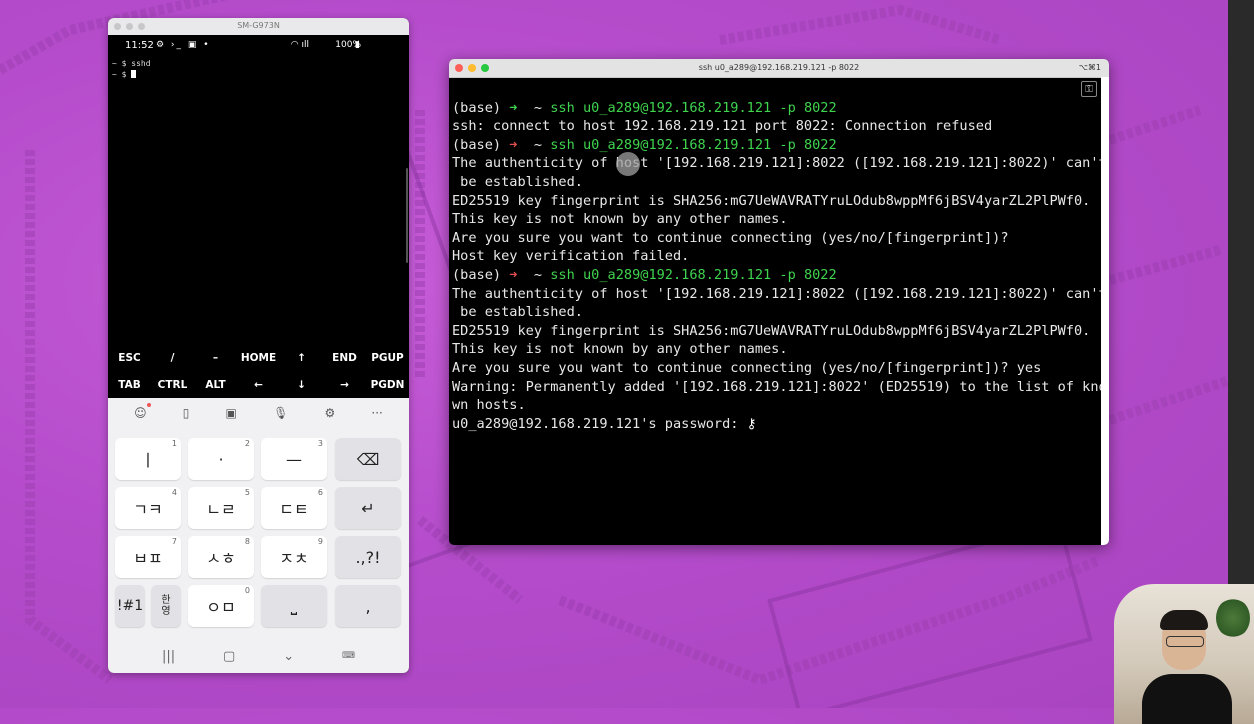 This screenshot has width=1254, height=724. Describe the element at coordinates (387, 385) in the screenshot. I see `extra-key-pgdn: PGDN` at that location.